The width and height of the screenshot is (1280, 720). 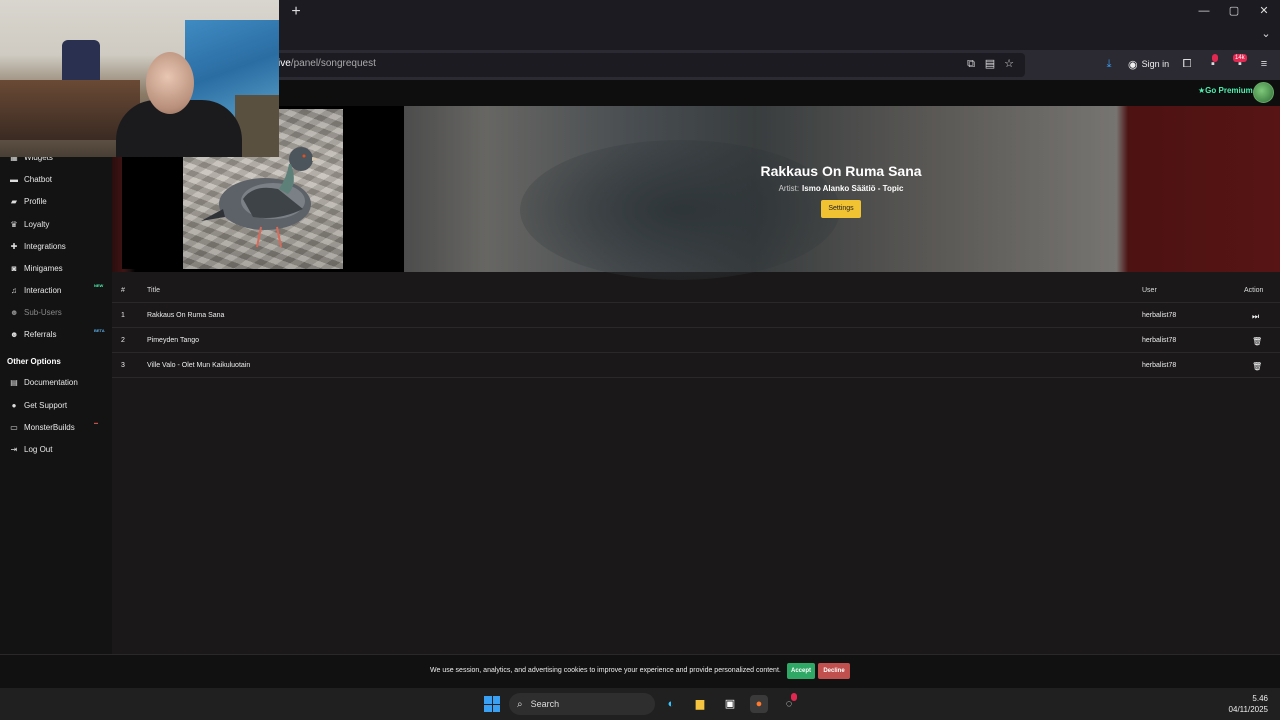 What do you see at coordinates (43, 290) in the screenshot?
I see `sidebar-item-label: Interaction` at bounding box center [43, 290].